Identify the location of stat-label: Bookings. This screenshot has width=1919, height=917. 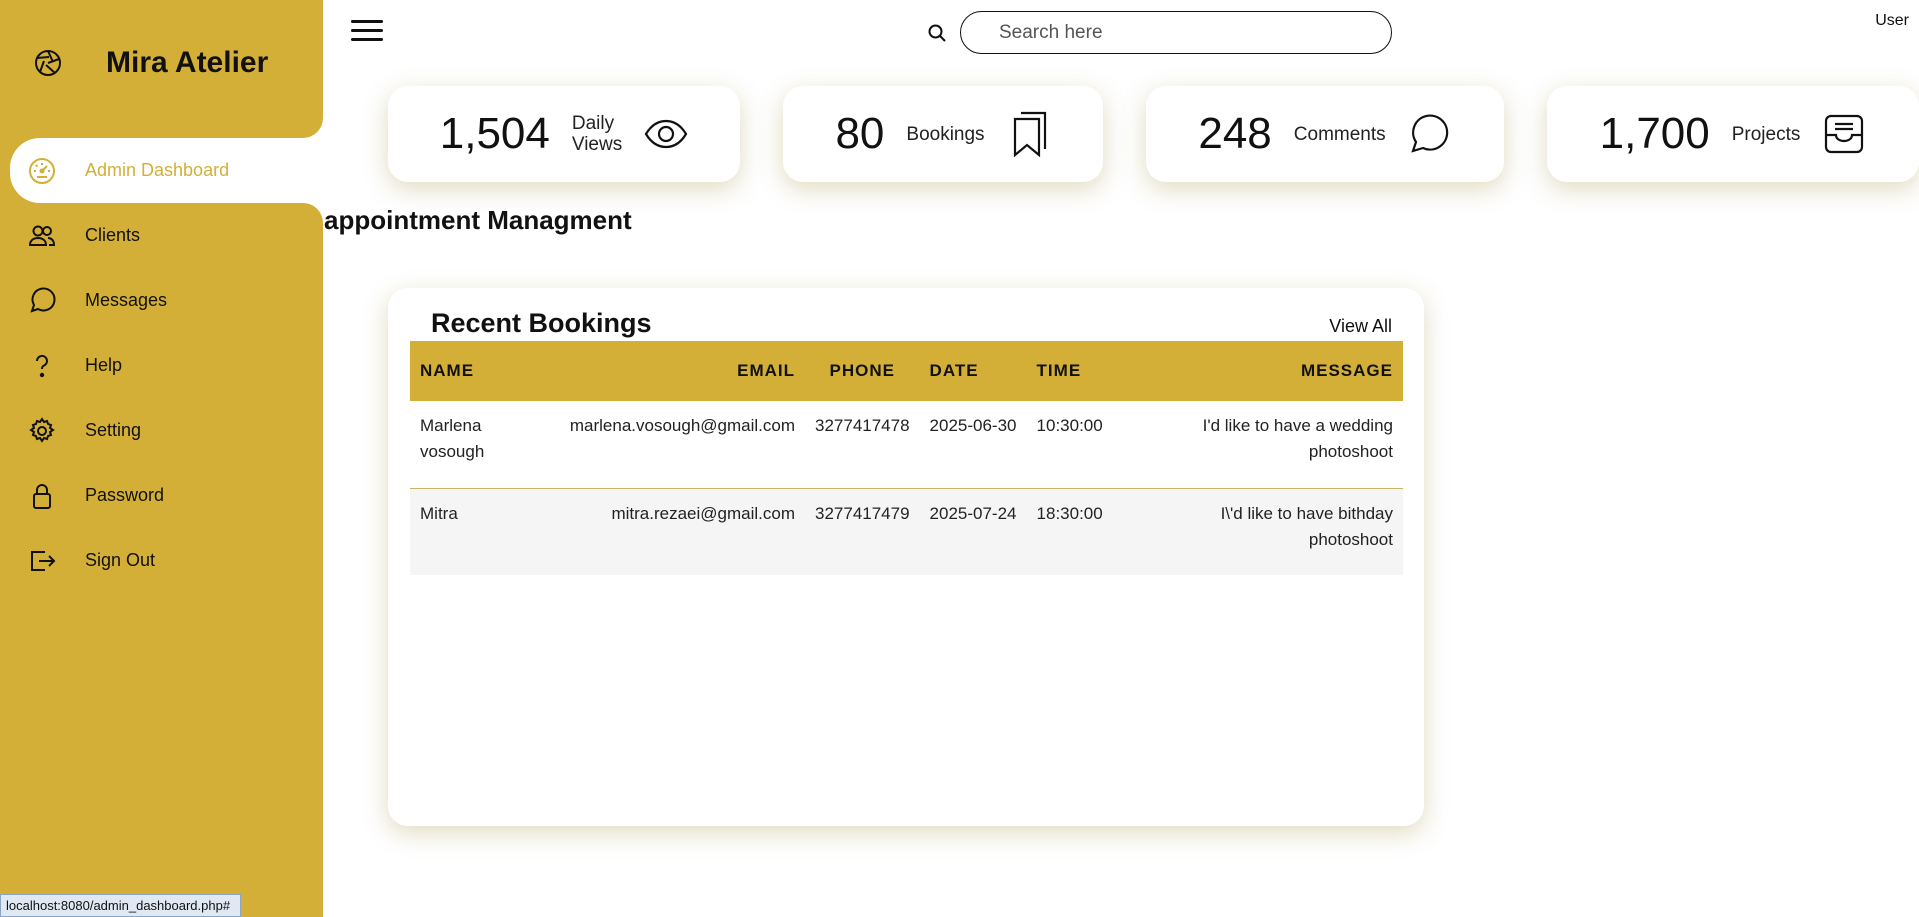
(945, 134).